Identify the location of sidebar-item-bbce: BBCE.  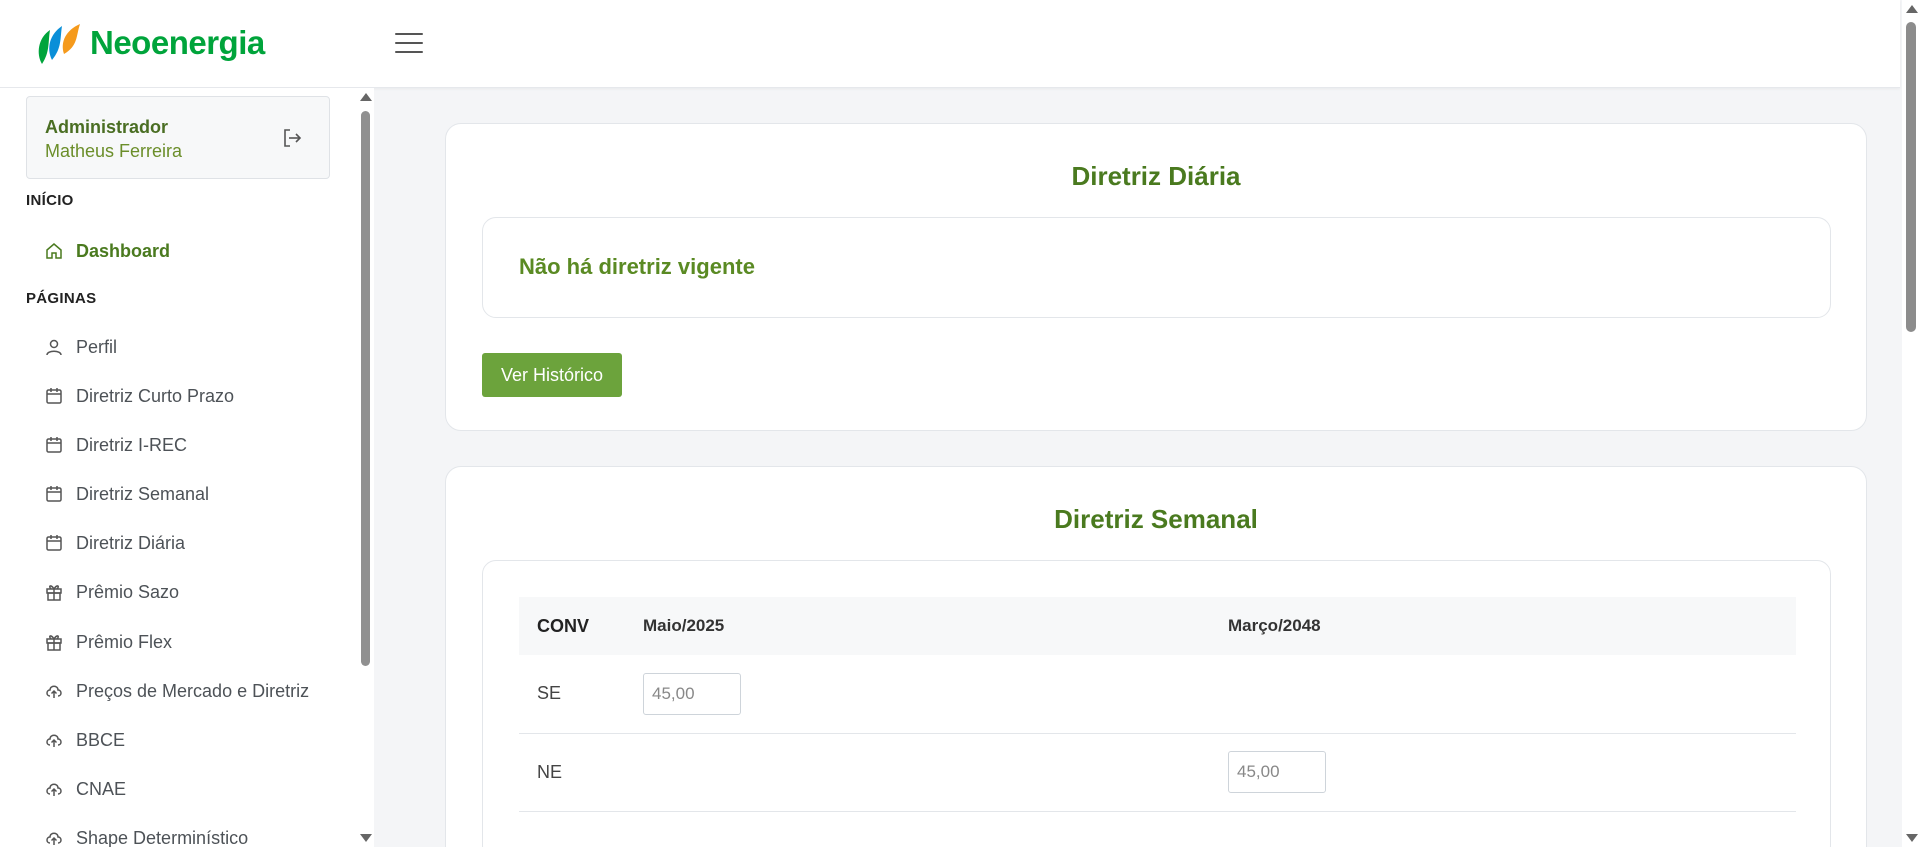
(84, 740).